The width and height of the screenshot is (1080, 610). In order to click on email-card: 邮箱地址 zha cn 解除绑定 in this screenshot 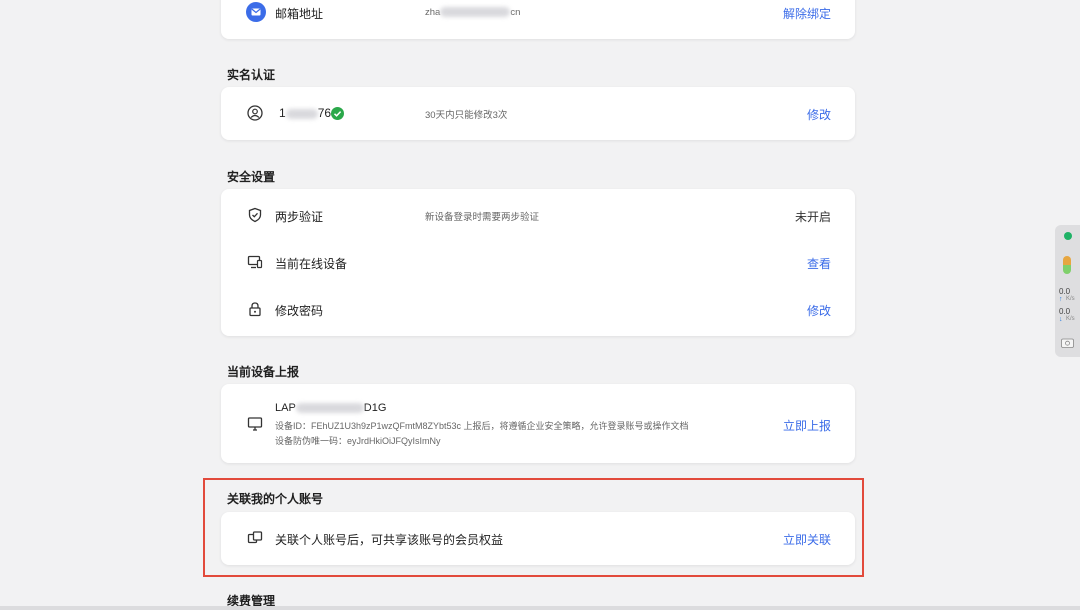, I will do `click(538, 19)`.